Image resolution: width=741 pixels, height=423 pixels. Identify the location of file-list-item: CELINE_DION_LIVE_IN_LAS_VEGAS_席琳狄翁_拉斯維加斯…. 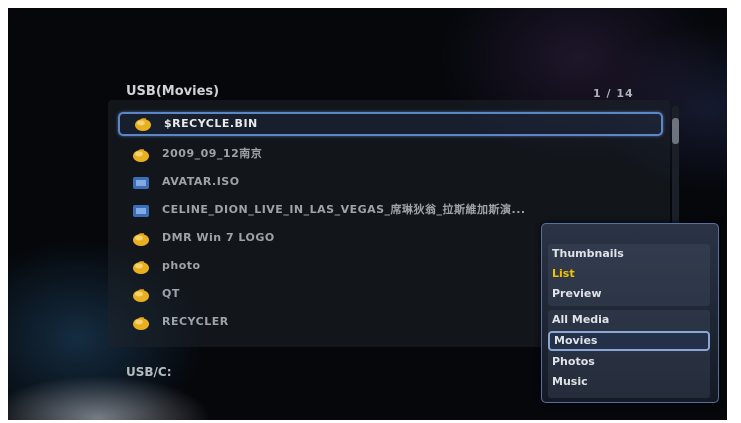
(390, 210).